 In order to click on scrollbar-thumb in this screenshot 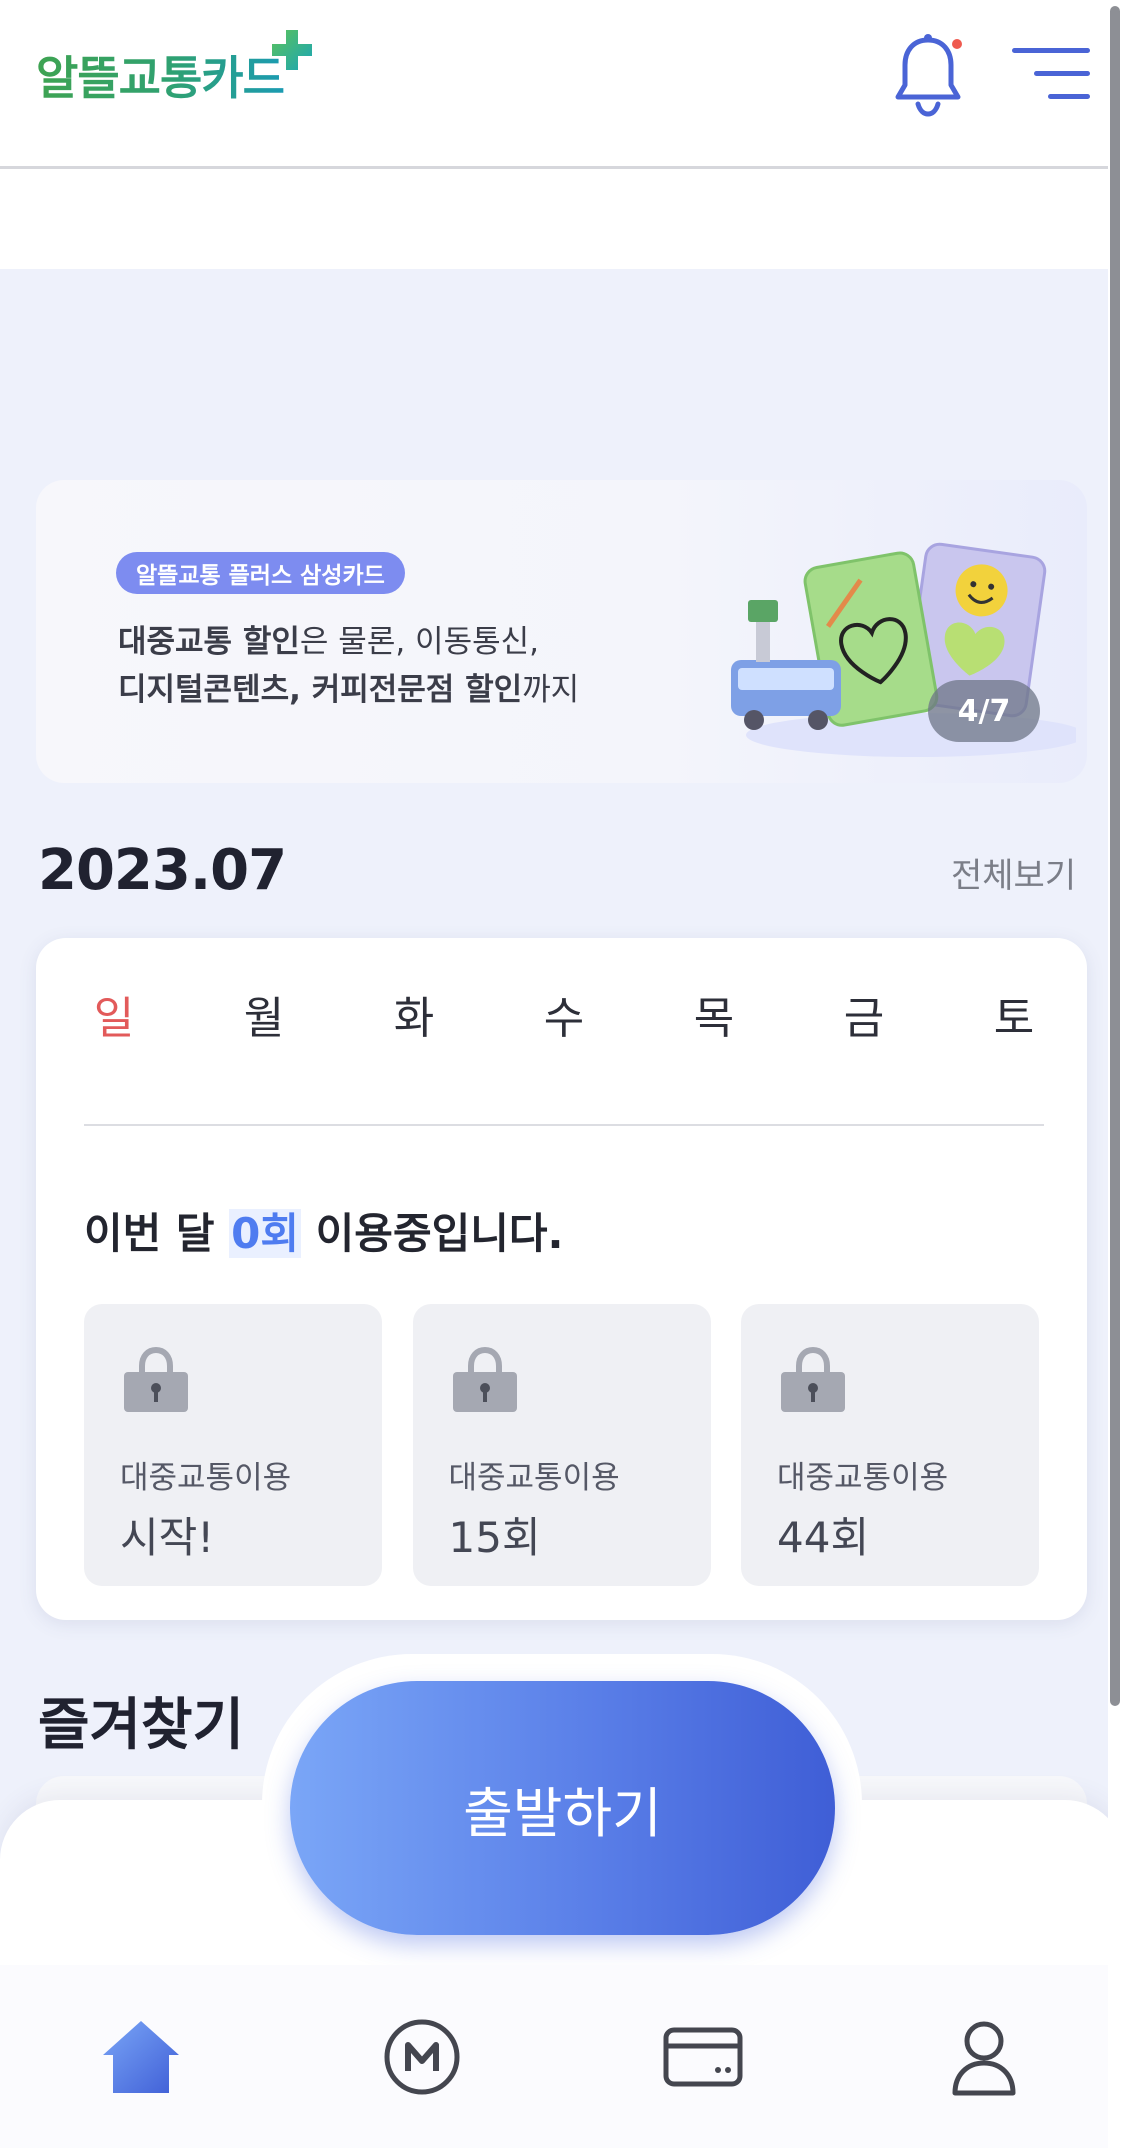, I will do `click(1115, 856)`.